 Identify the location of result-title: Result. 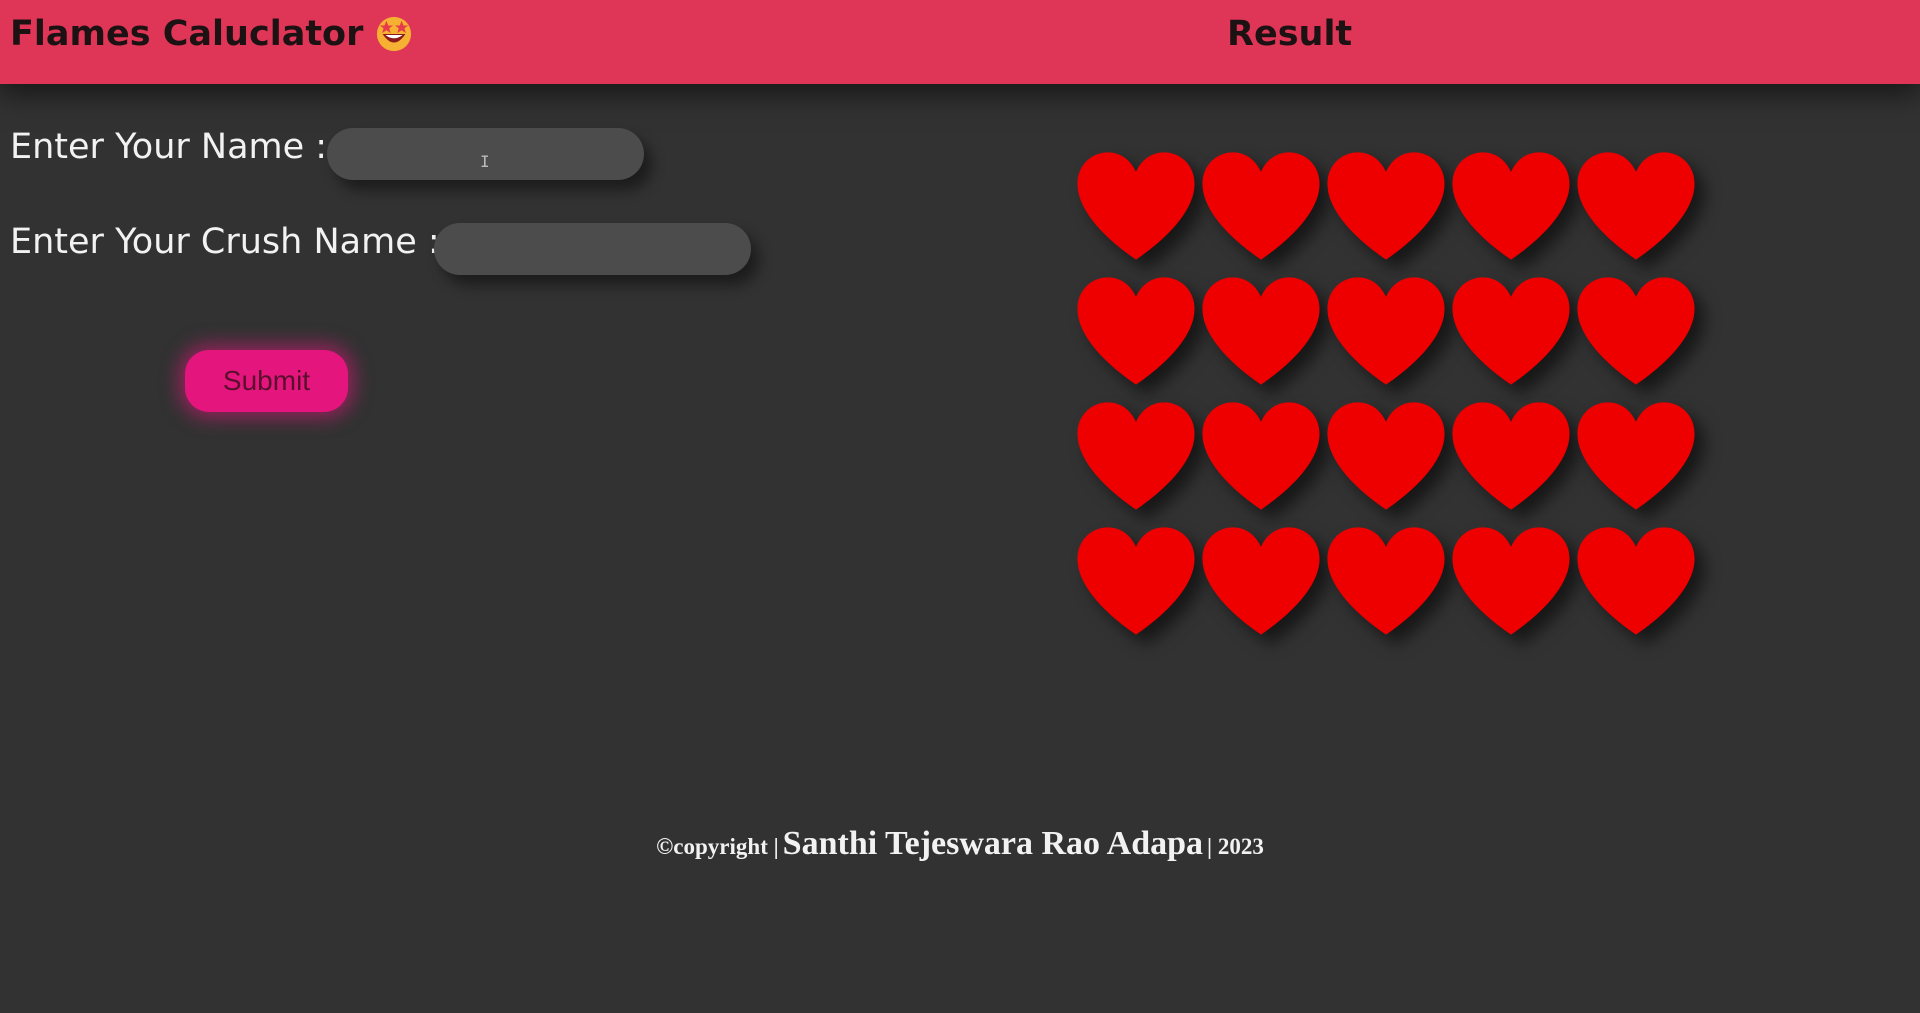
(1290, 34).